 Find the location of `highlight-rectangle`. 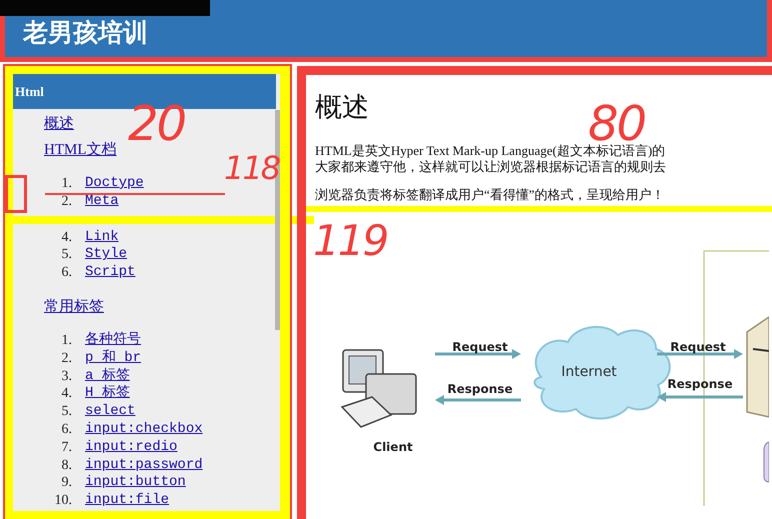

highlight-rectangle is located at coordinates (16, 194).